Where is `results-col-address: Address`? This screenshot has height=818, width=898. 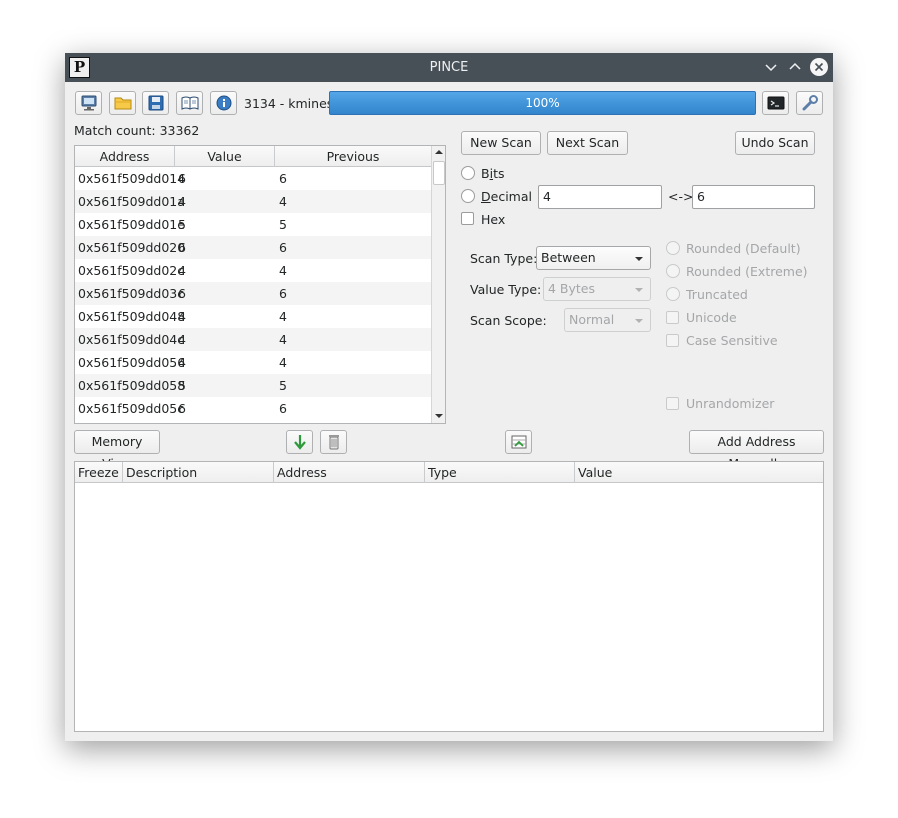 results-col-address: Address is located at coordinates (125, 156).